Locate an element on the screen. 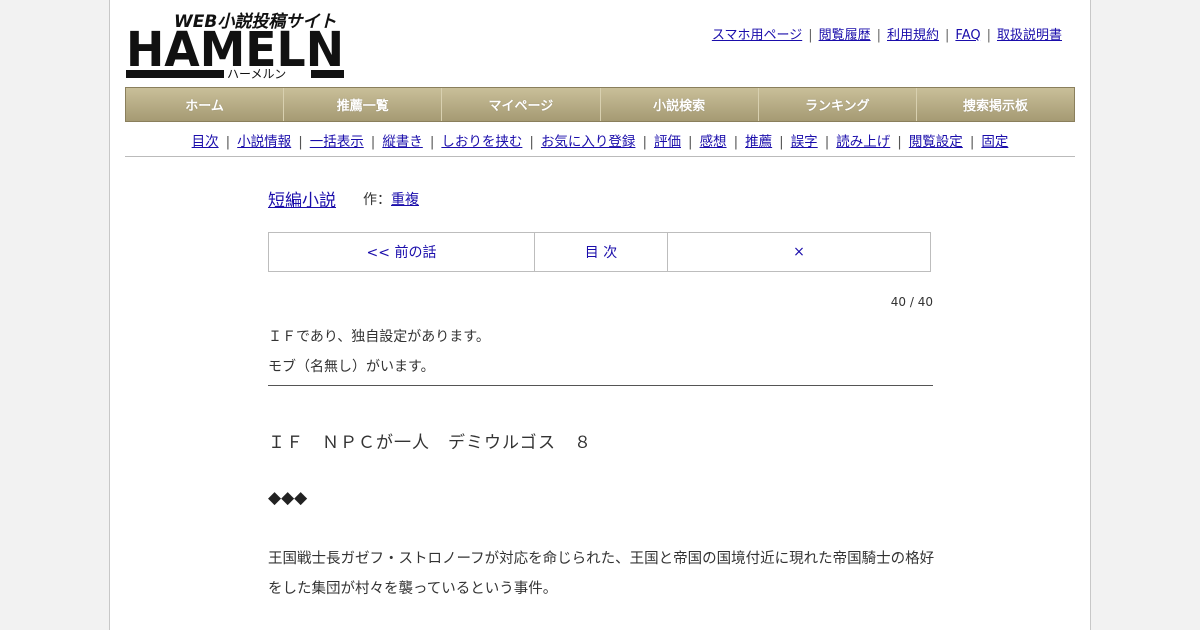  chapter-nav: << 前の話 目 次 × is located at coordinates (599, 252).